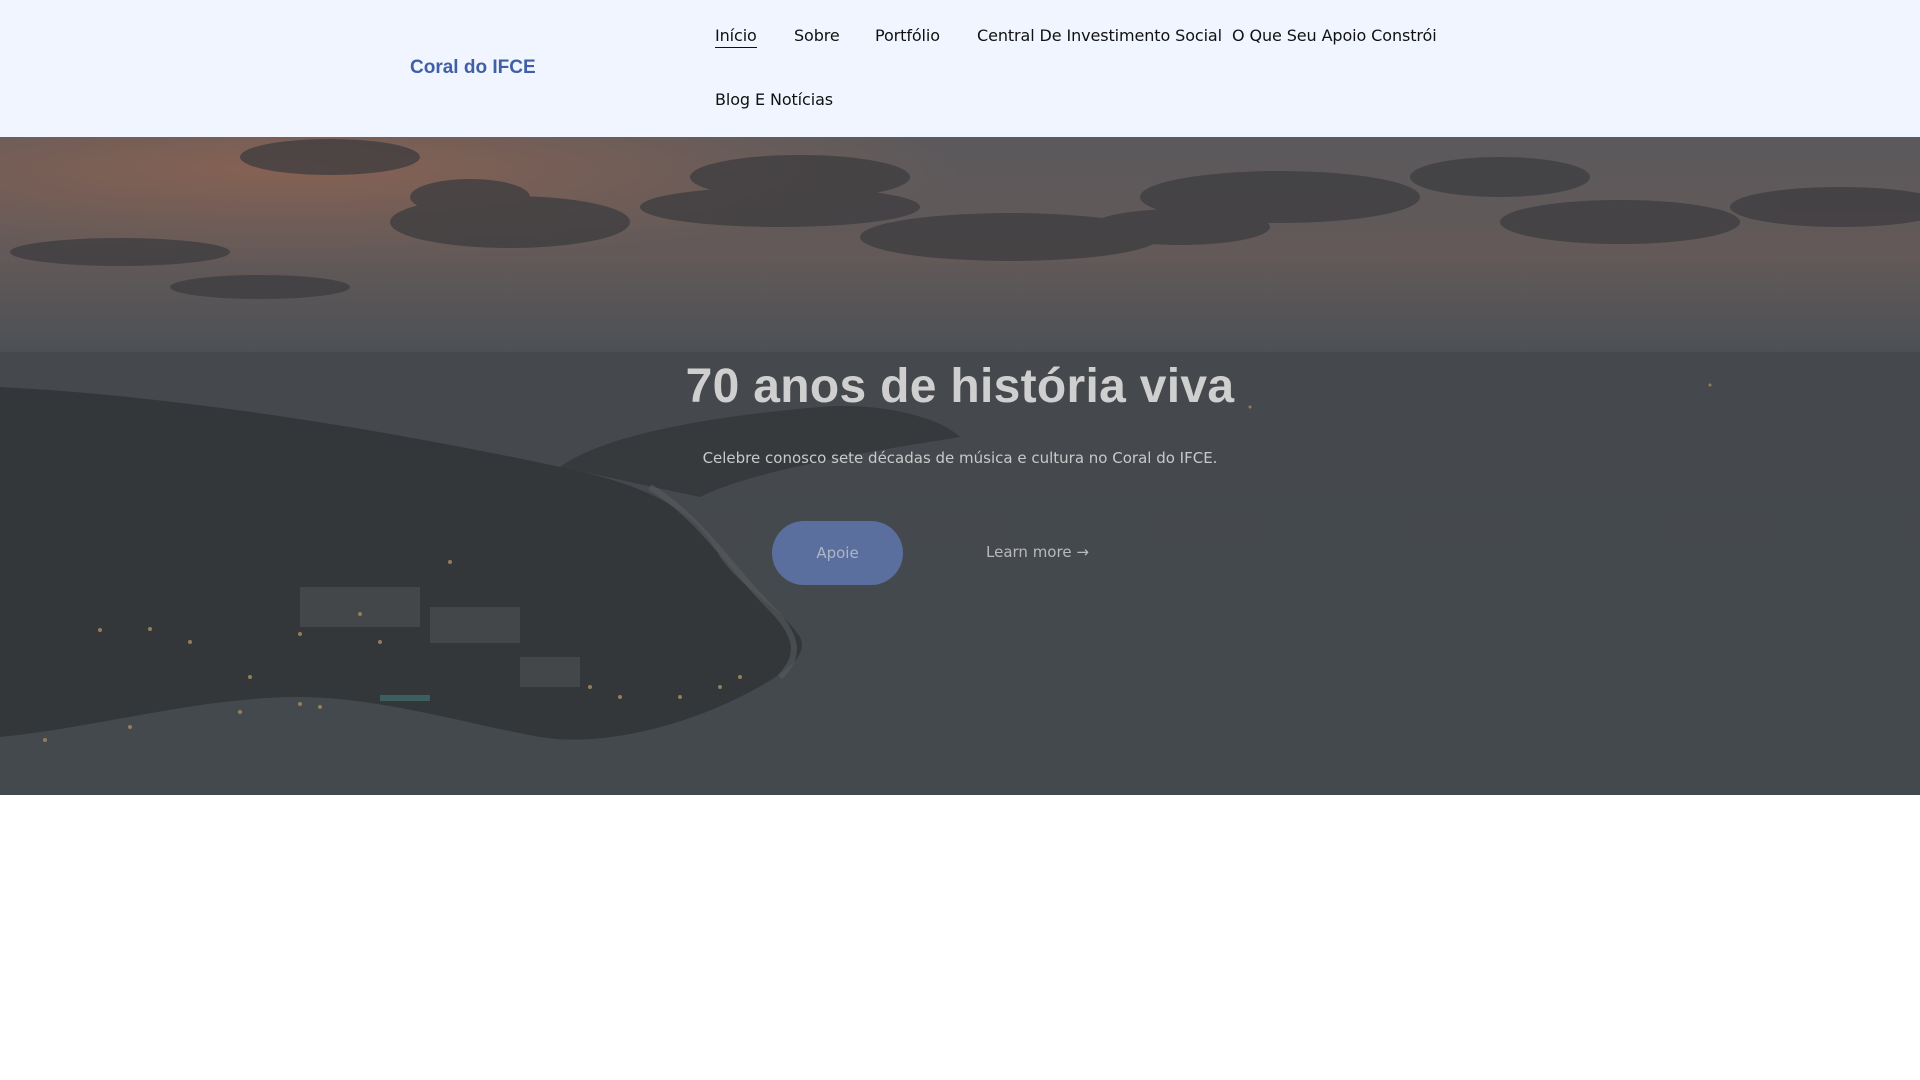  Describe the element at coordinates (817, 35) in the screenshot. I see `nav-link-sobre: Sobre` at that location.